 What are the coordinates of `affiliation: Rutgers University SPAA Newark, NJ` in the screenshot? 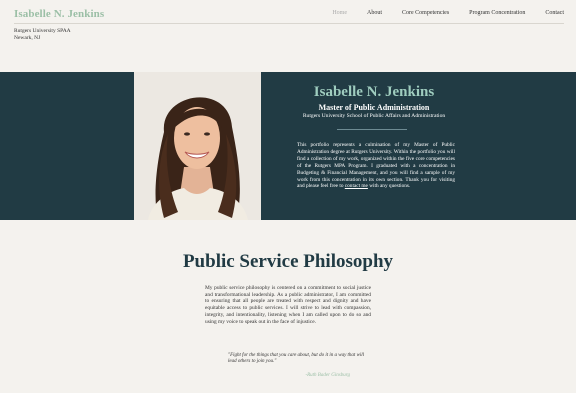 It's located at (42, 35).